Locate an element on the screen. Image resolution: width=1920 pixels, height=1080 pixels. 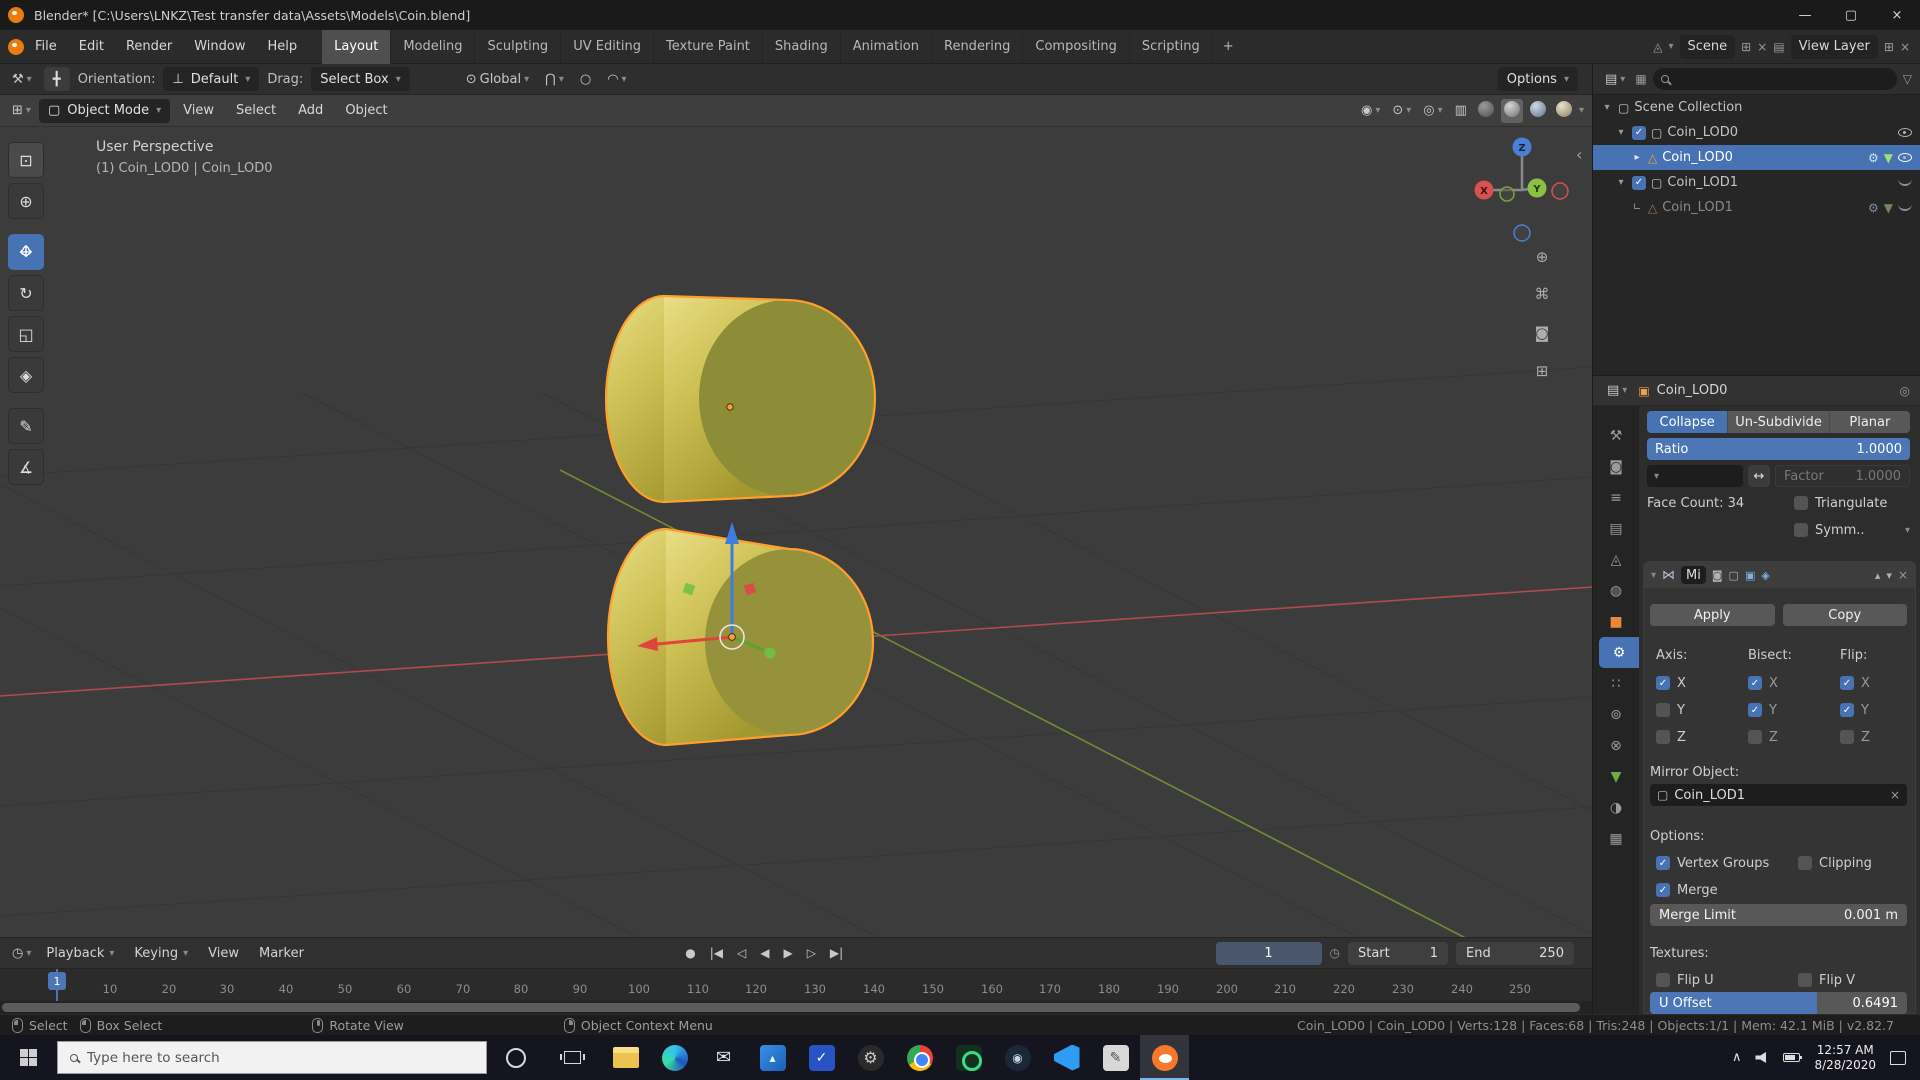
workspace-tab-texture-paint: Texture Paint is located at coordinates (708, 46).